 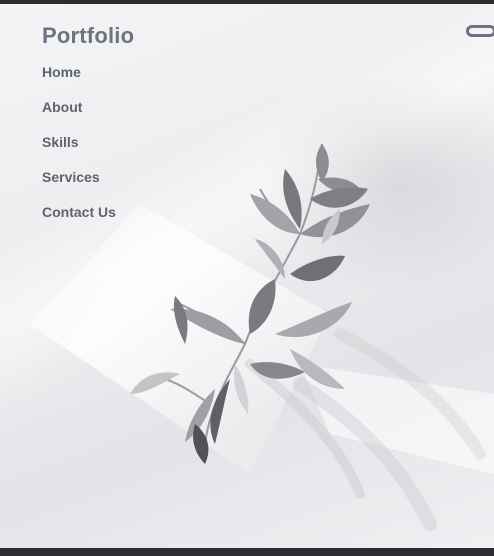 What do you see at coordinates (79, 212) in the screenshot?
I see `nav-link-contact-us: Contact Us` at bounding box center [79, 212].